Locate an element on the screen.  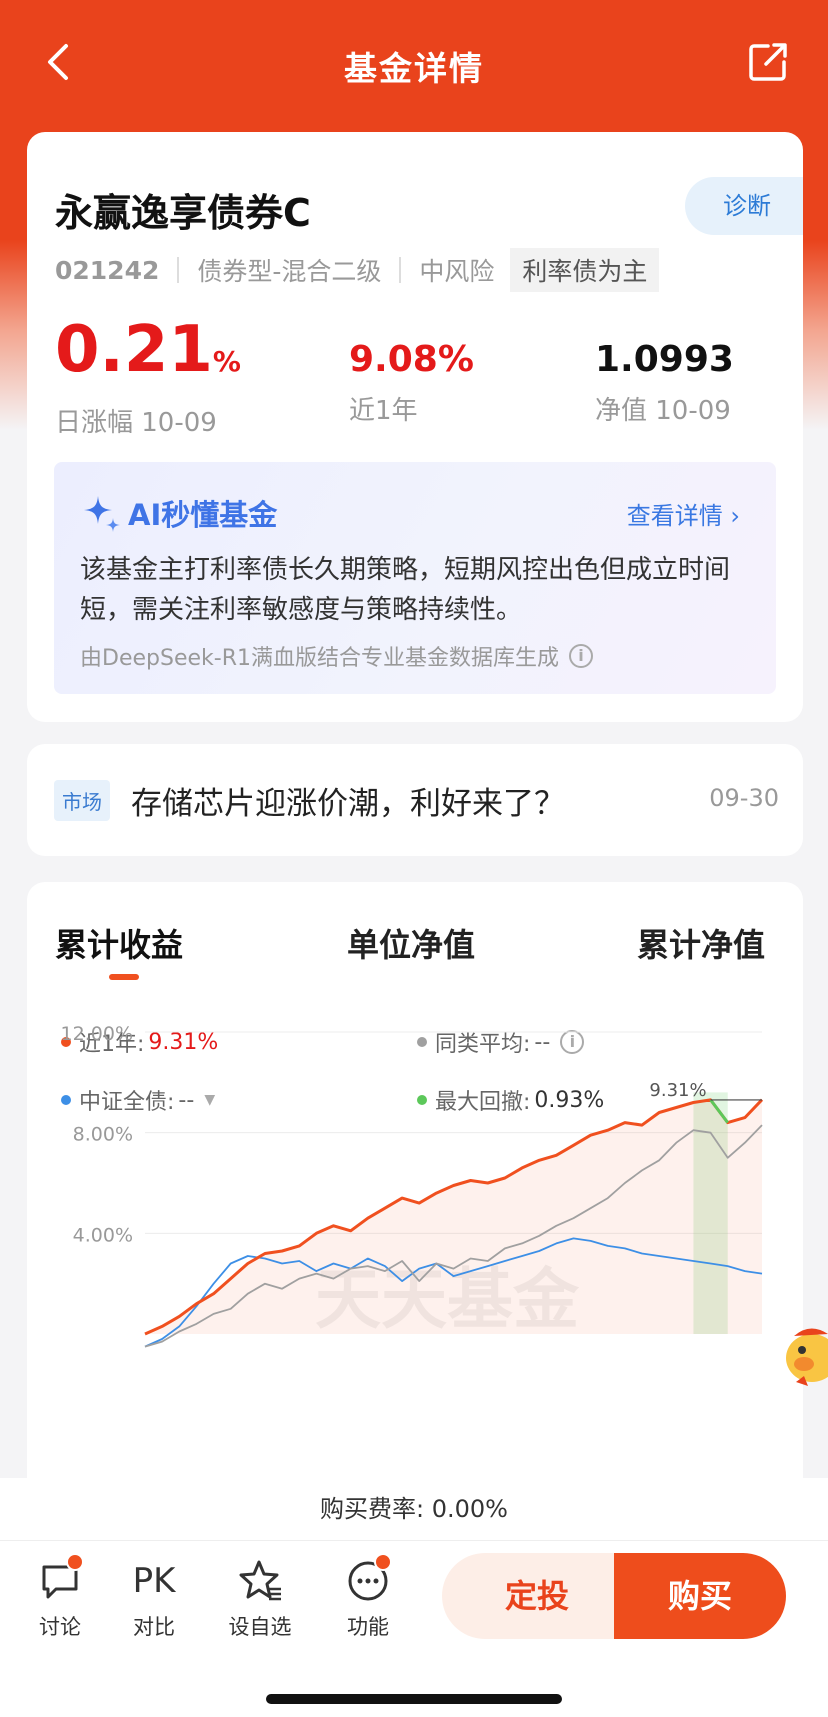
compare-button: PK 对比 is located at coordinates (154, 1600).